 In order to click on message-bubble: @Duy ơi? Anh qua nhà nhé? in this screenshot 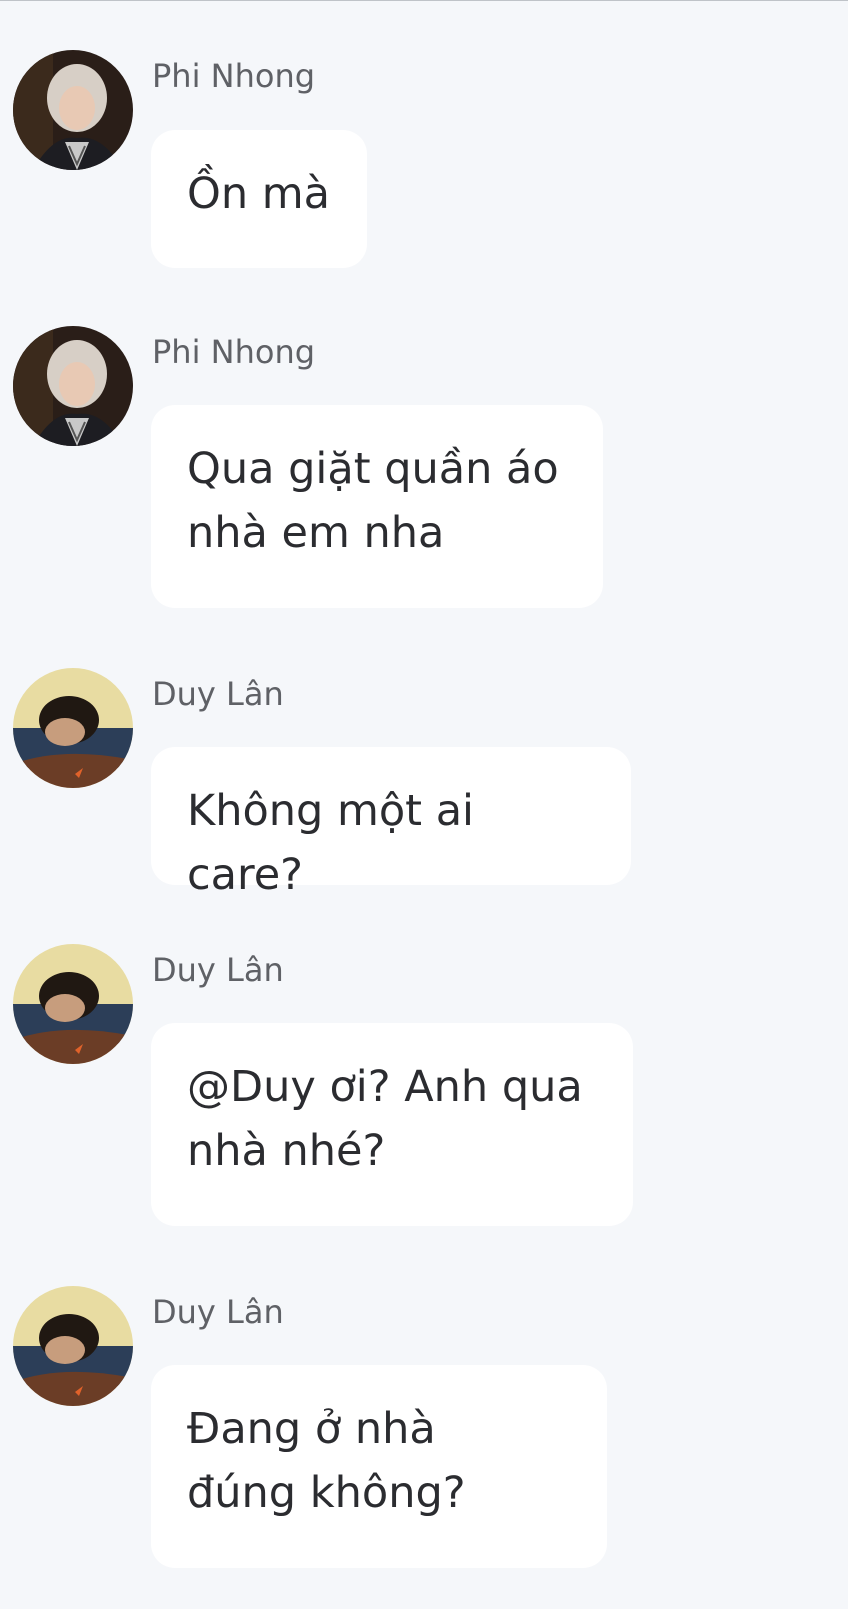, I will do `click(392, 1124)`.